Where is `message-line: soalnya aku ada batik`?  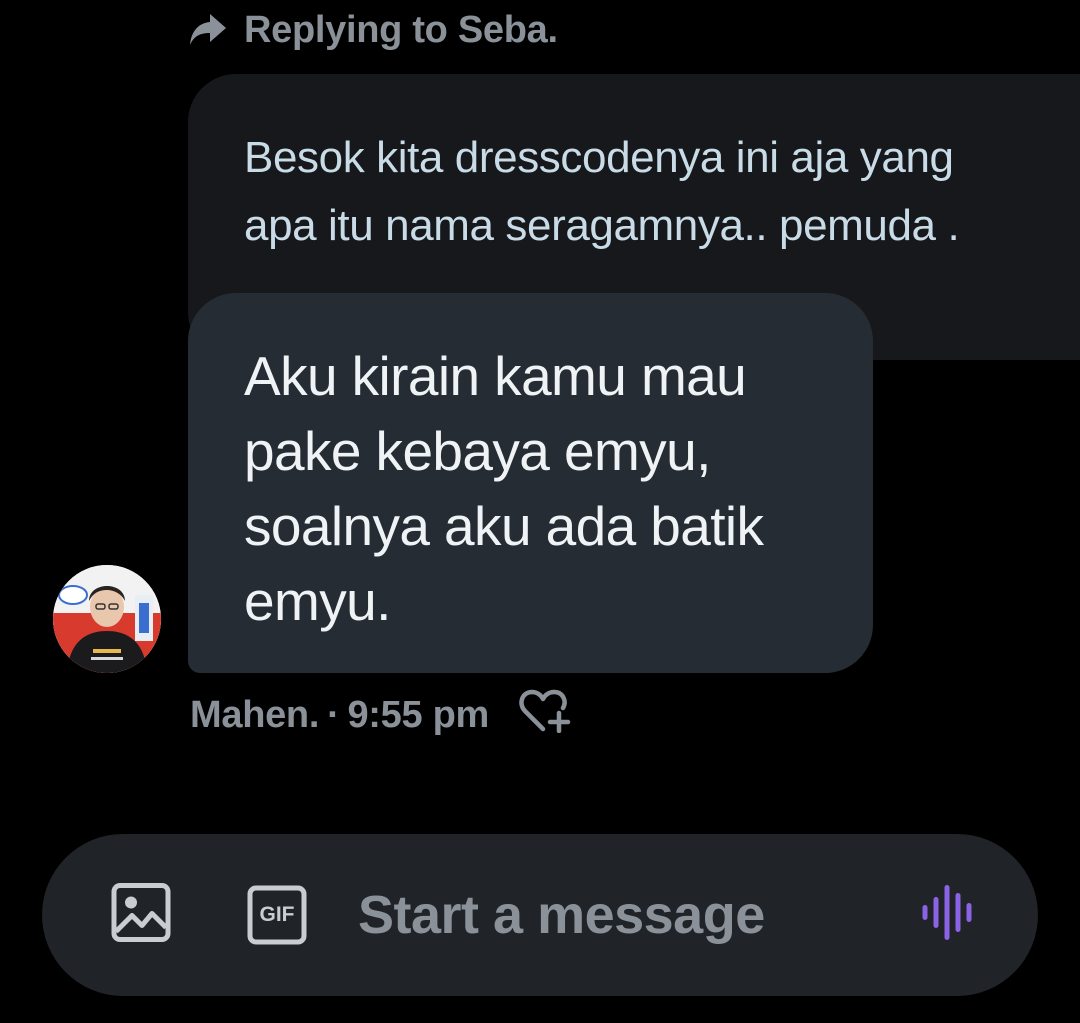 message-line: soalnya aku ada batik is located at coordinates (504, 526).